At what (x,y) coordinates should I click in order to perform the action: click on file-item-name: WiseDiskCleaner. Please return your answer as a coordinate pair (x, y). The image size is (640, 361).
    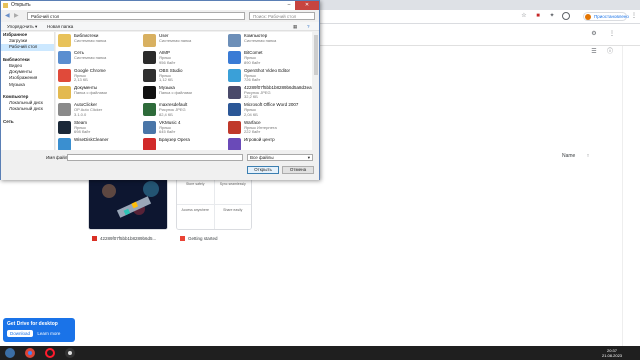
    Looking at the image, I should click on (91, 139).